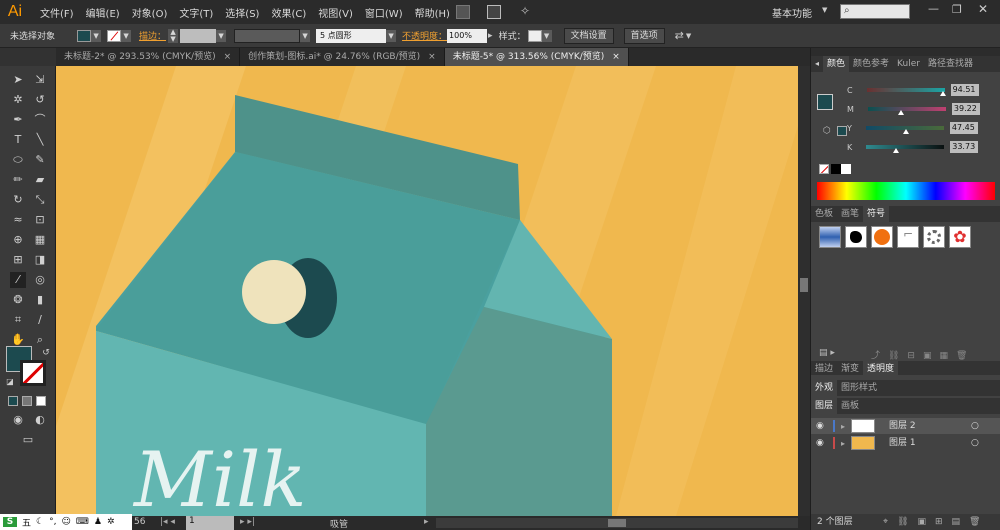  I want to click on arrange-documents-icon, so click(494, 12).